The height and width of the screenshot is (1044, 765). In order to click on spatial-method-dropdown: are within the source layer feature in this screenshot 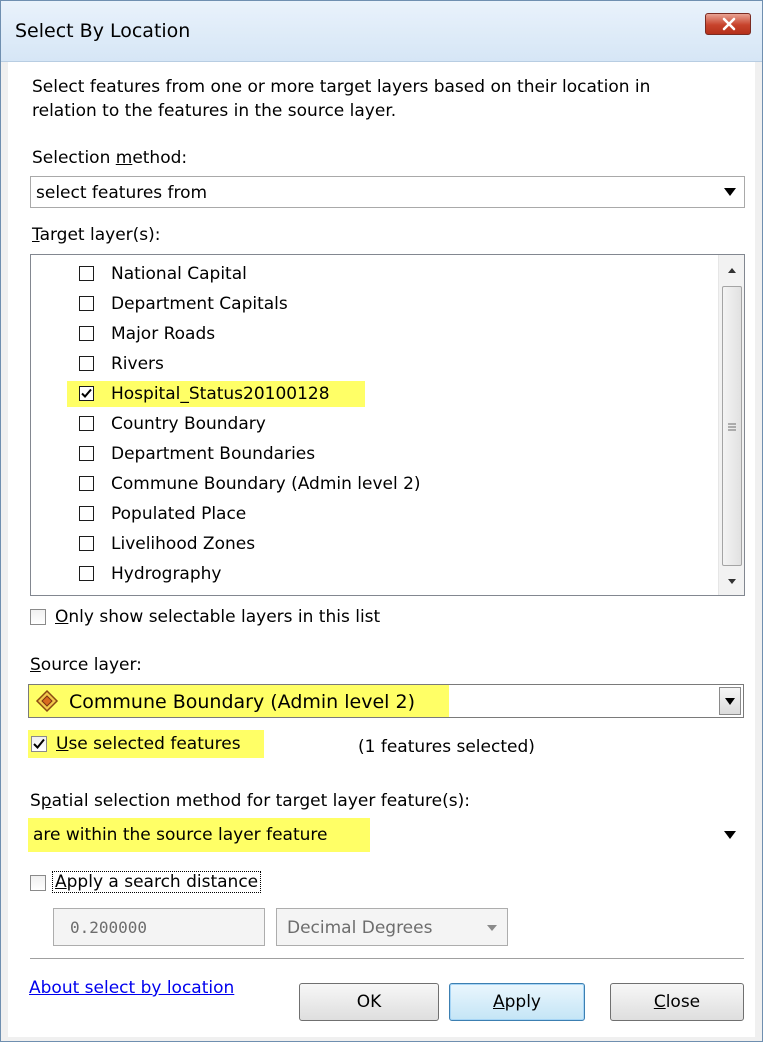, I will do `click(386, 835)`.